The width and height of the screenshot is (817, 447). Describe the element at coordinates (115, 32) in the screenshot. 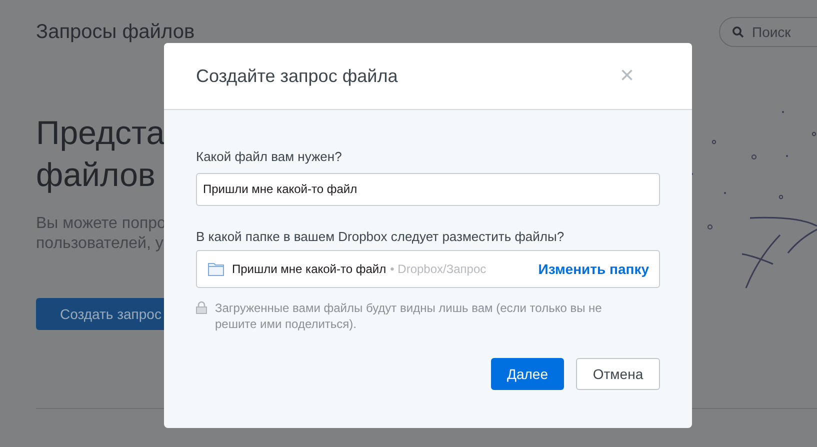

I see `page-title: Запросы файлов` at that location.